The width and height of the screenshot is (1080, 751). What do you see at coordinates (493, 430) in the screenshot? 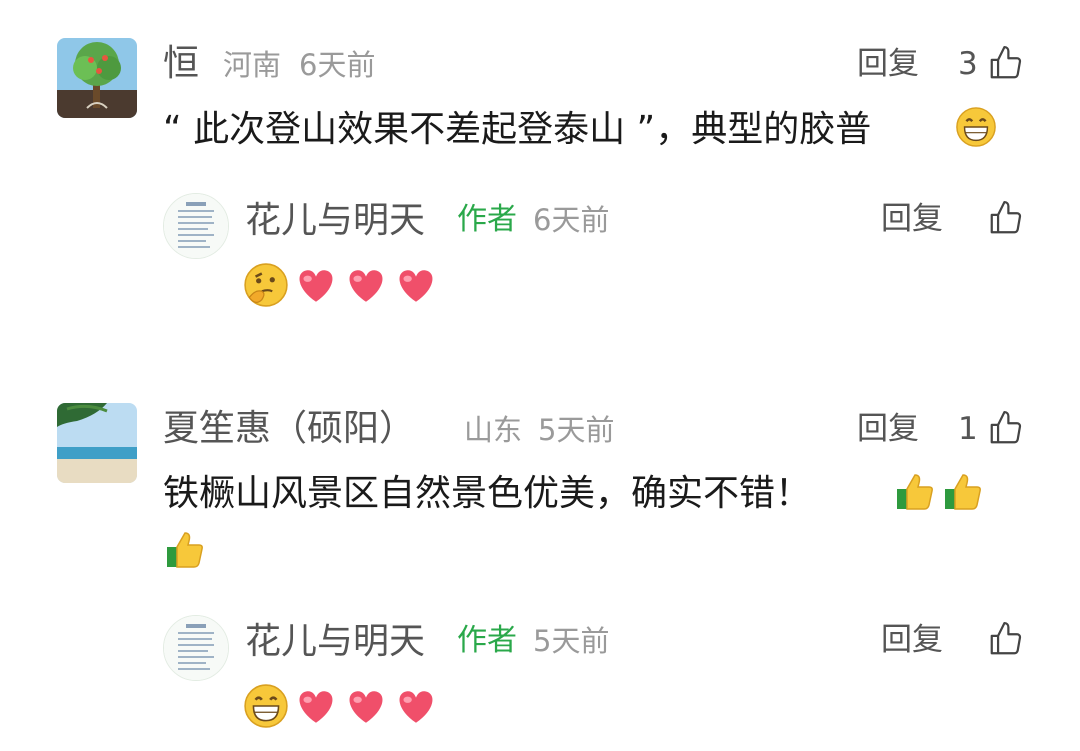
I see `comment-location: 山东` at bounding box center [493, 430].